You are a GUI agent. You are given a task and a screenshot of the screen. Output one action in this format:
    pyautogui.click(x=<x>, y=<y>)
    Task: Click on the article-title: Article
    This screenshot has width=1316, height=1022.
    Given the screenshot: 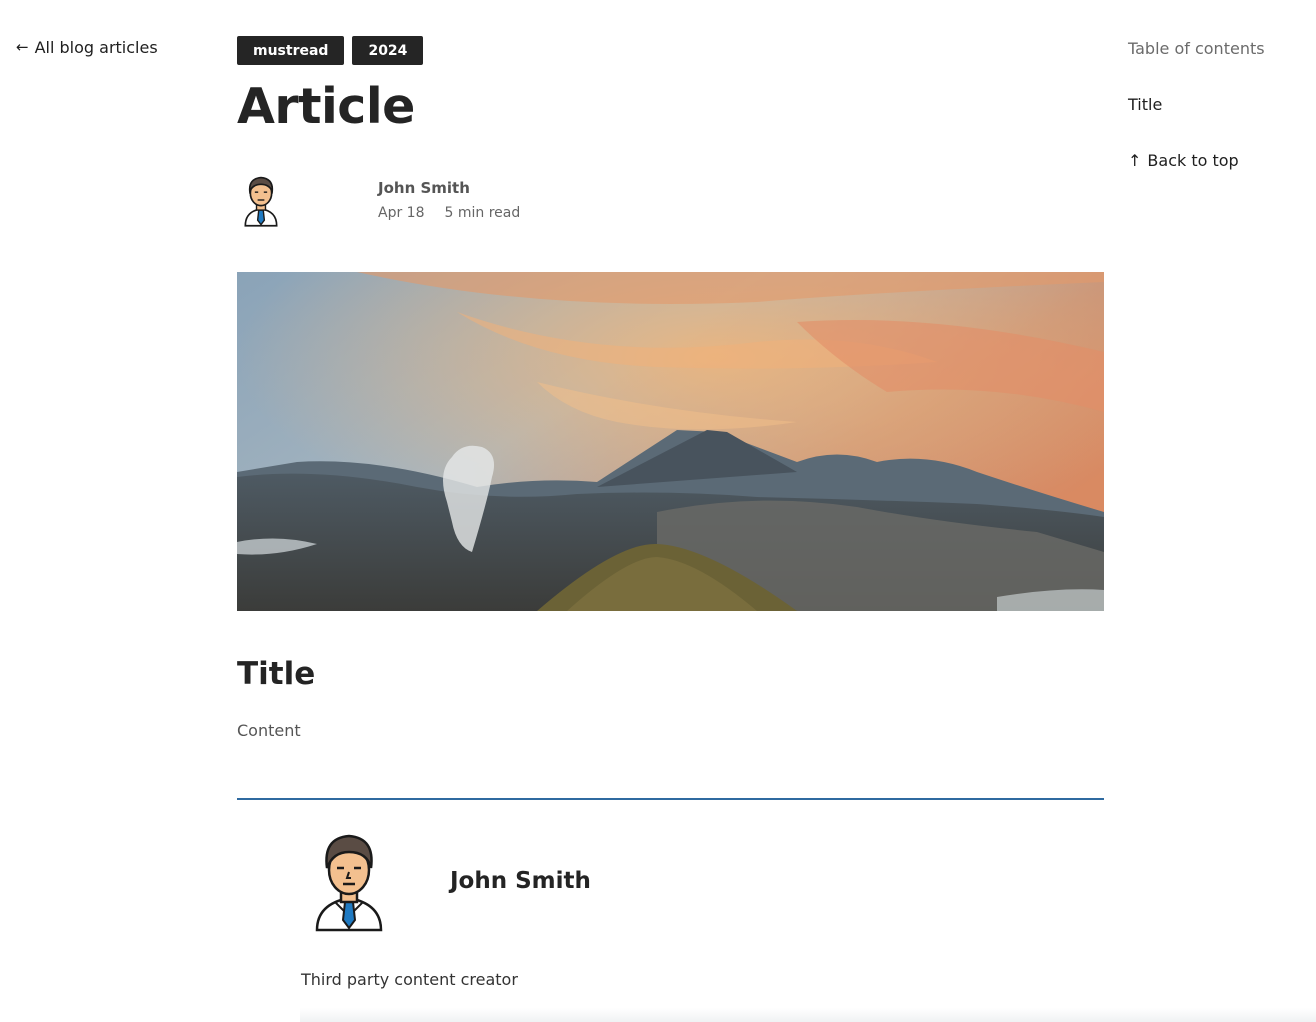 What is the action you would take?
    pyautogui.click(x=326, y=106)
    